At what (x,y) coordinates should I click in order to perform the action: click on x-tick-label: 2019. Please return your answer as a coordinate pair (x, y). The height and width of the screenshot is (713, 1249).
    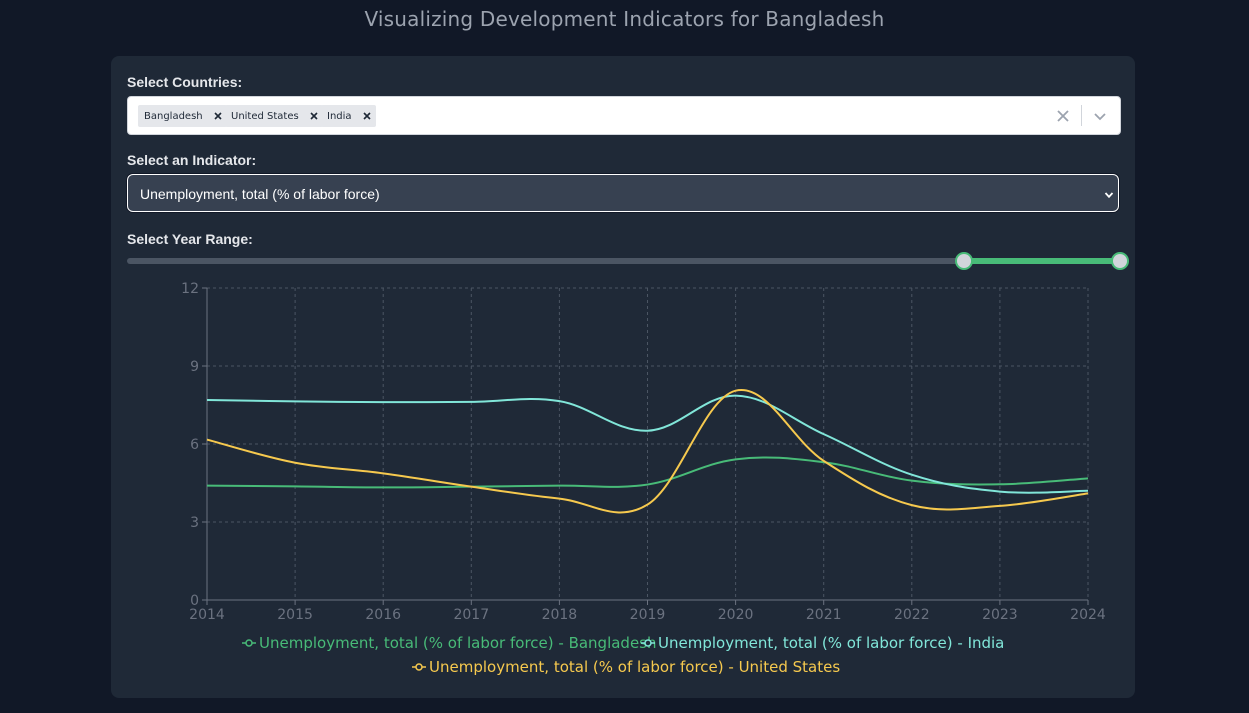
    Looking at the image, I should click on (648, 615).